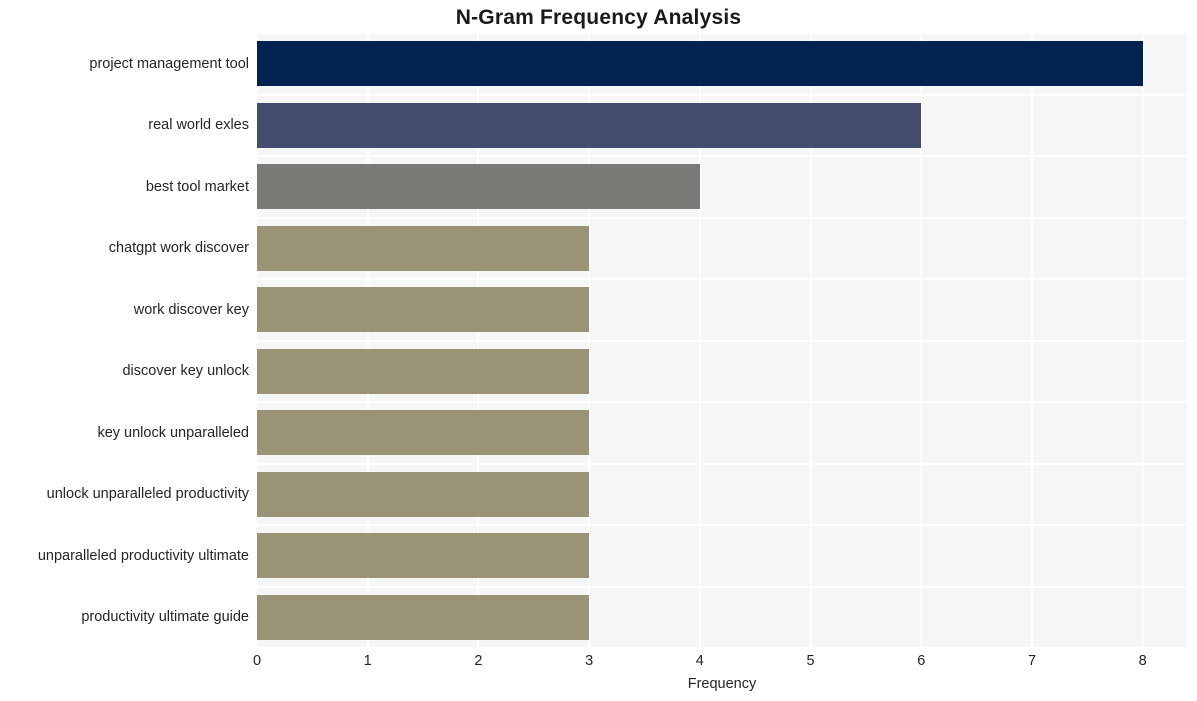  What do you see at coordinates (257, 661) in the screenshot?
I see `x-axis-tick-label: 0` at bounding box center [257, 661].